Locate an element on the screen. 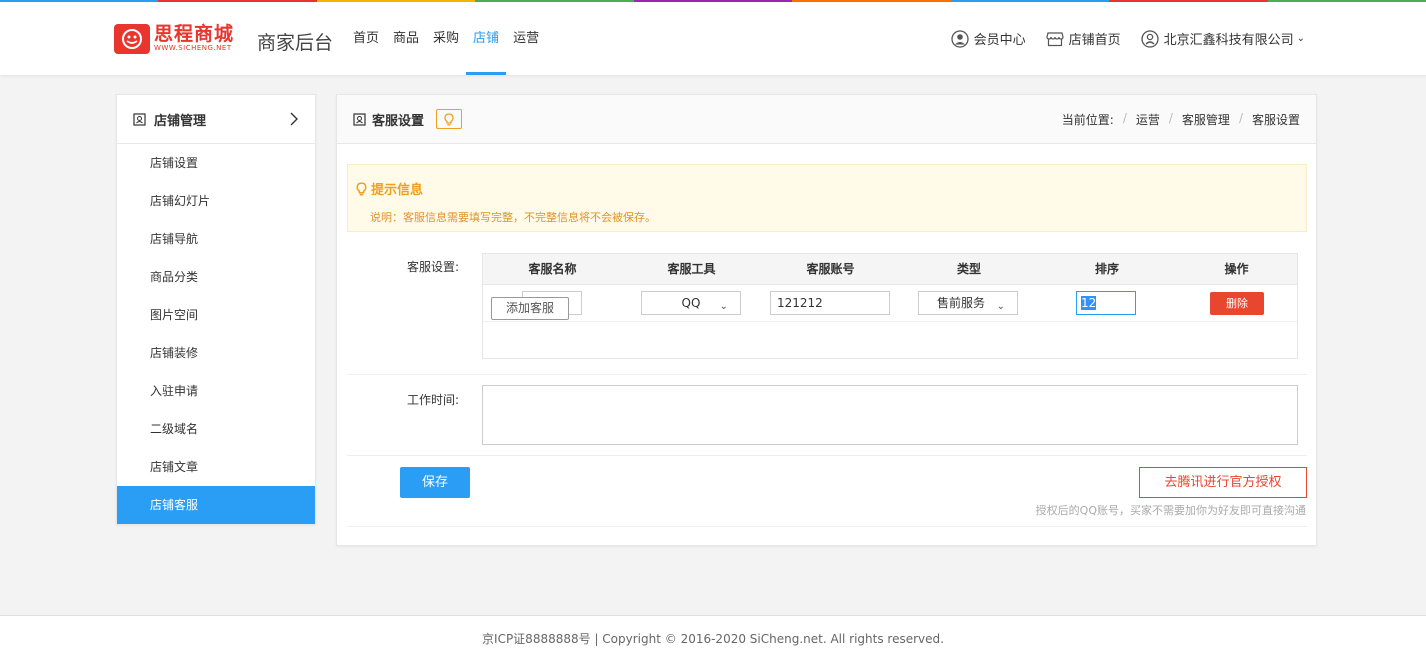 The height and width of the screenshot is (664, 1426). cs-type-value: 售前服务 is located at coordinates (961, 303).